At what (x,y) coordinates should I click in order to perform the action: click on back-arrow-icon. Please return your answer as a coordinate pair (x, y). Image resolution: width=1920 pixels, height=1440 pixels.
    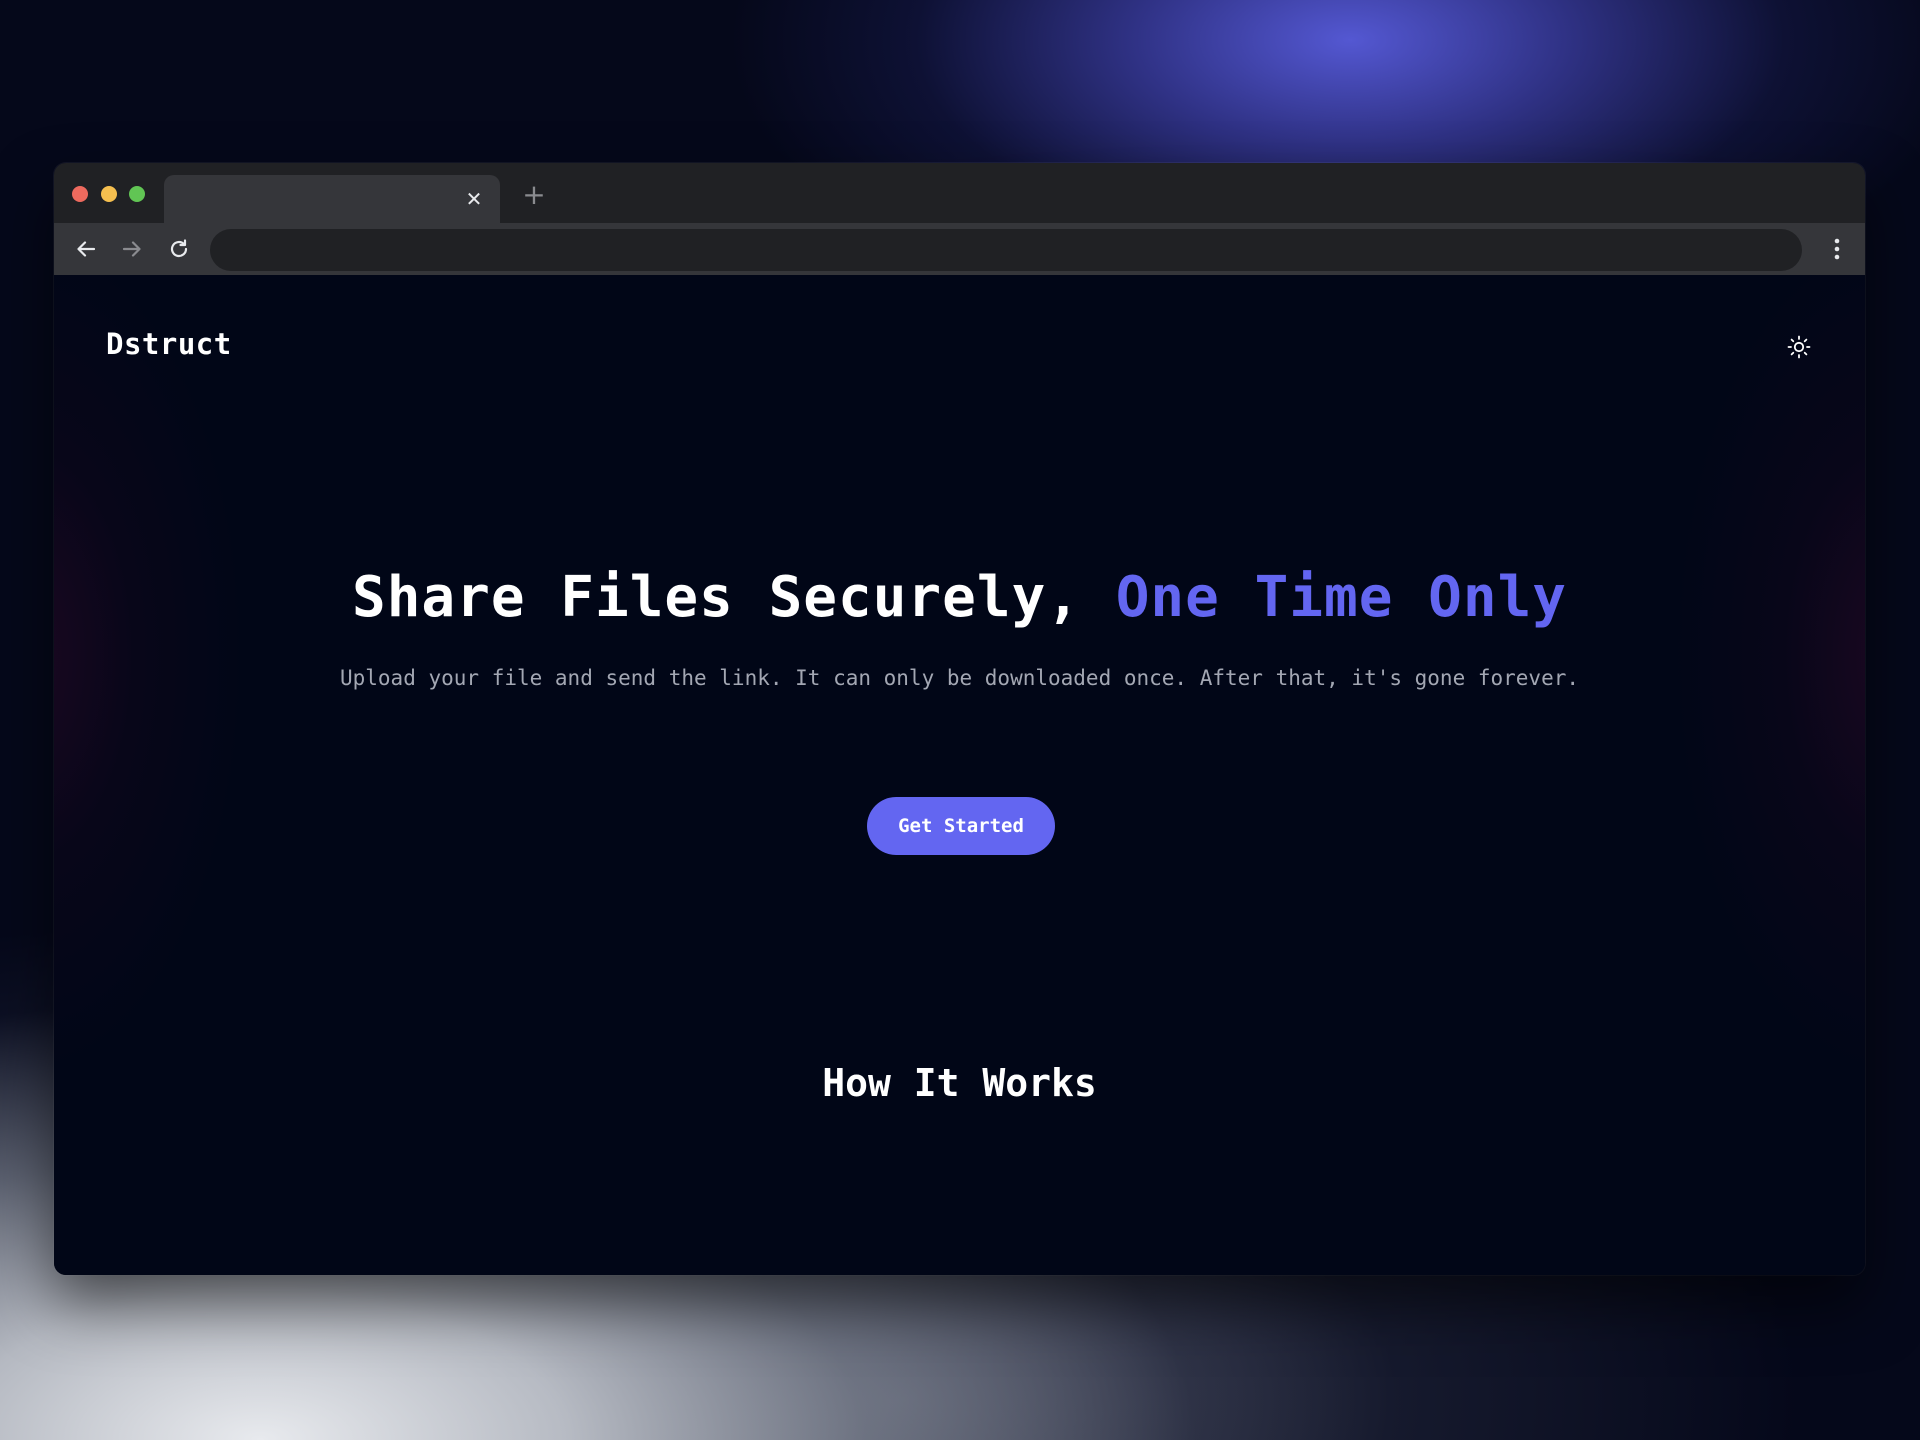
    Looking at the image, I should click on (86, 249).